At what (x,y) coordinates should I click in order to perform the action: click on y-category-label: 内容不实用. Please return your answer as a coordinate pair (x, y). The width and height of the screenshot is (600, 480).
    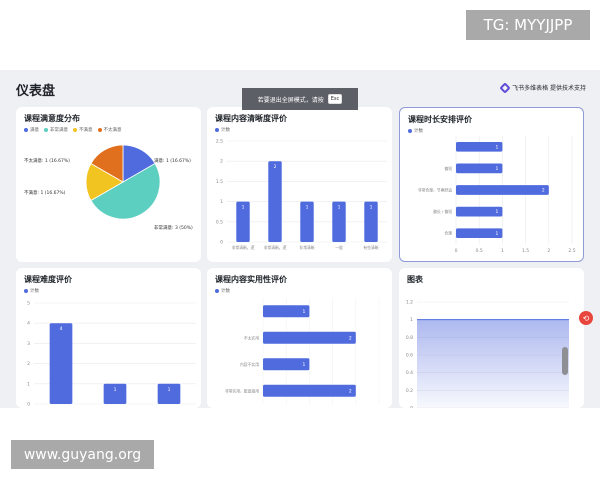
    Looking at the image, I should click on (249, 364).